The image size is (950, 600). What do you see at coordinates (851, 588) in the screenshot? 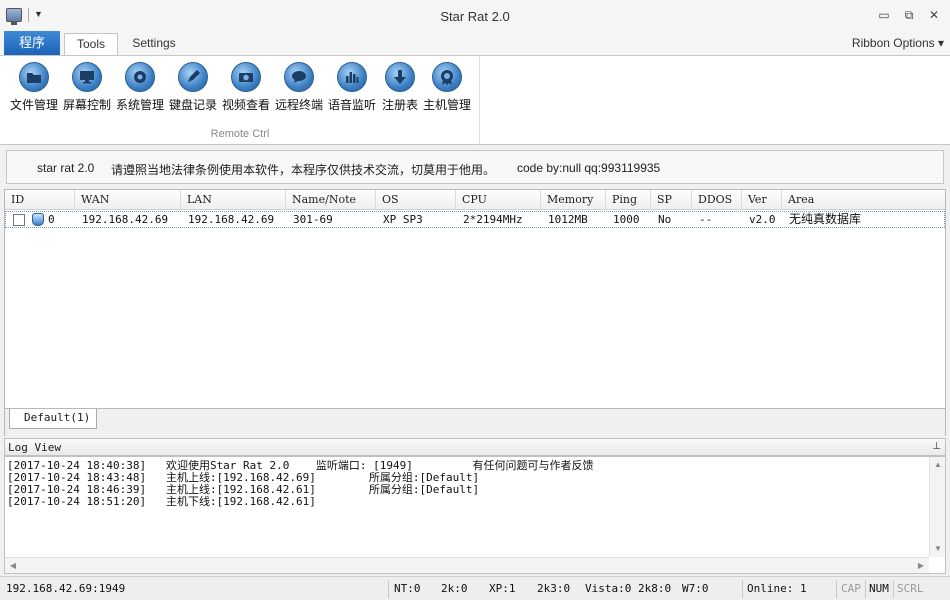
I see `status-cap-indicator: CAP` at bounding box center [851, 588].